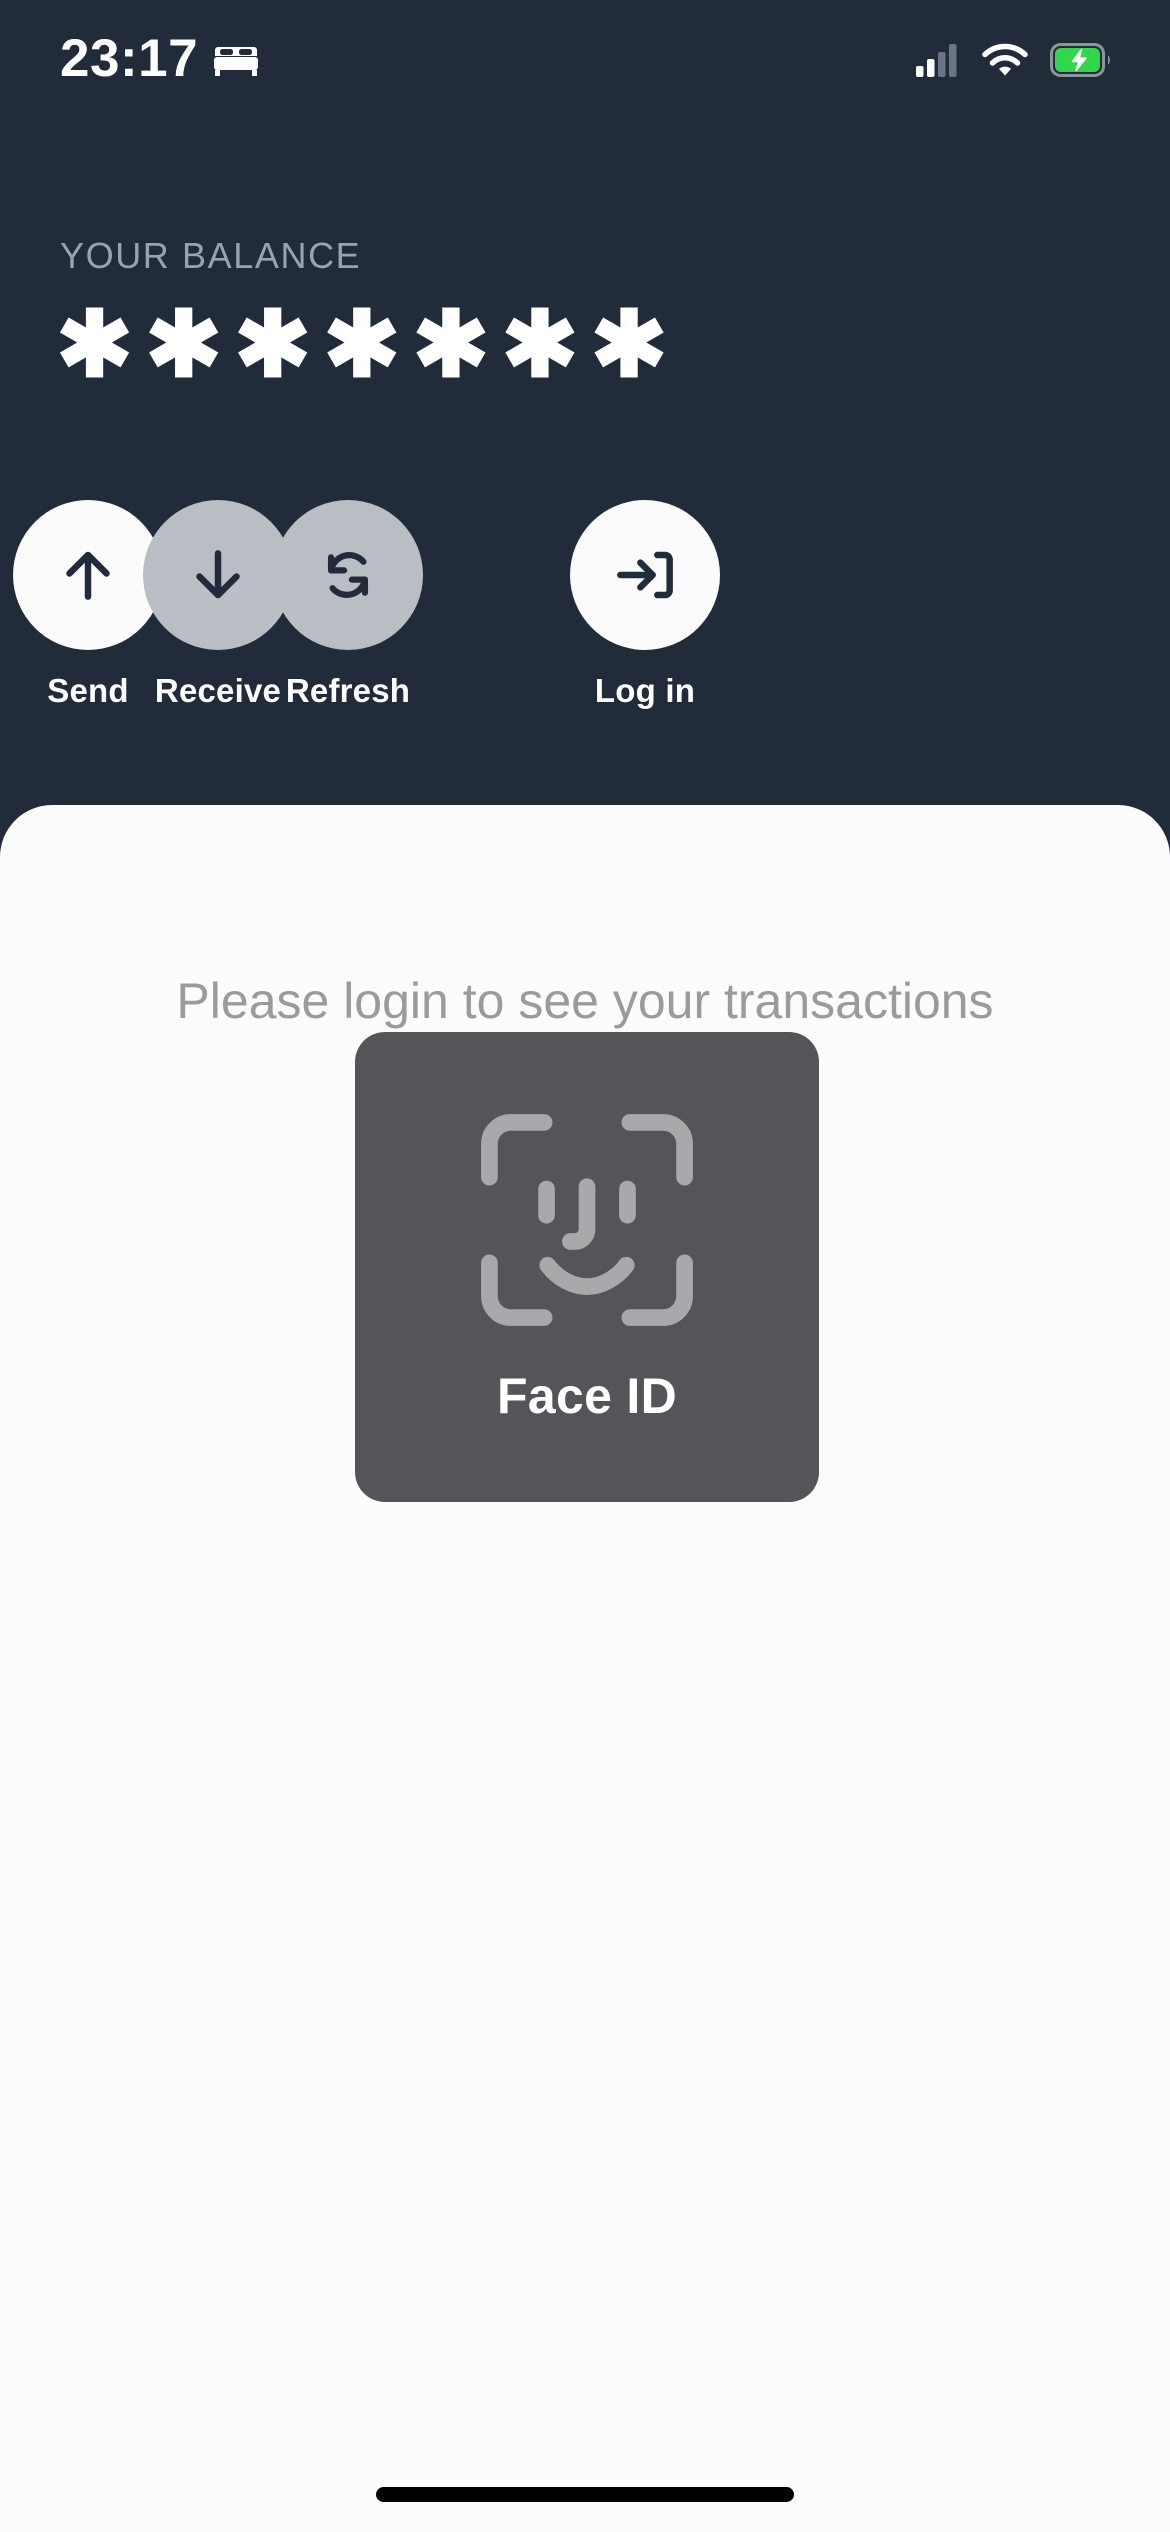 The image size is (1170, 2532). Describe the element at coordinates (348, 690) in the screenshot. I see `refresh-button-label: Refresh` at that location.